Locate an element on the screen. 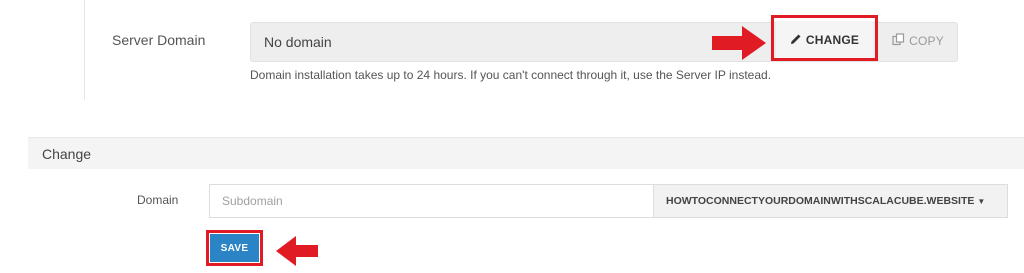 The width and height of the screenshot is (1024, 273). copy-button-label: COPY is located at coordinates (926, 41).